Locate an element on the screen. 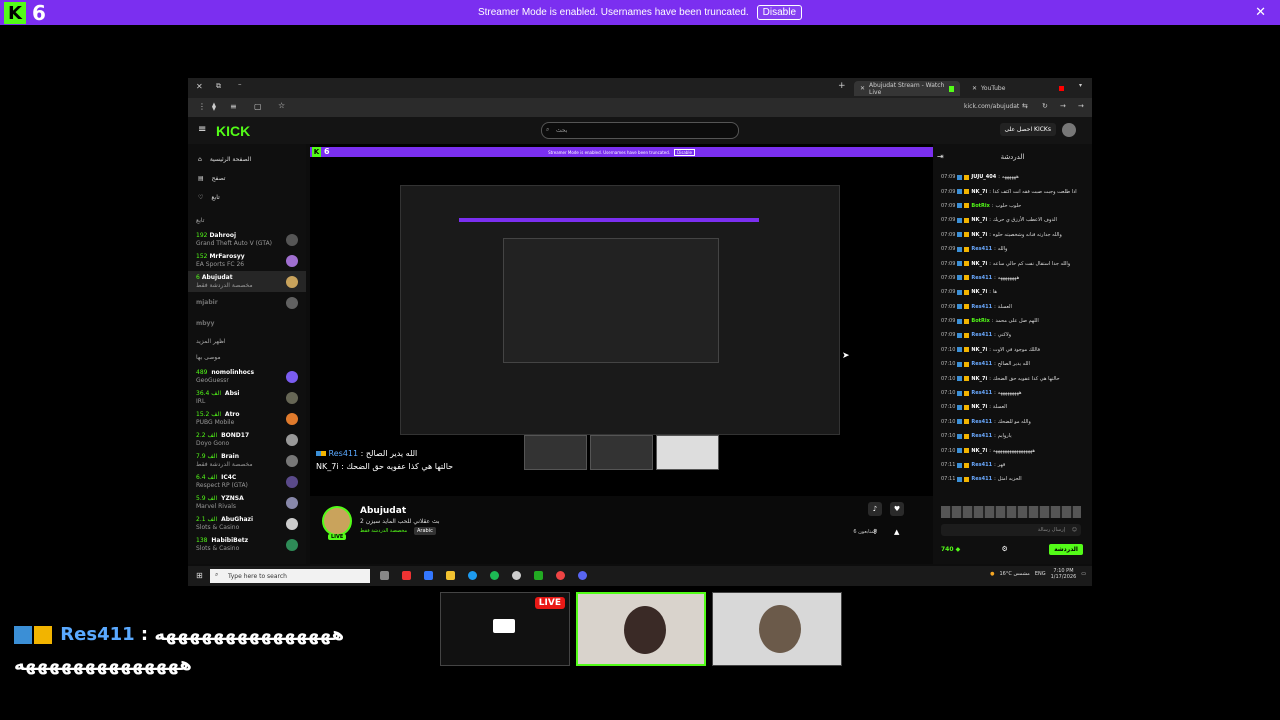 Image resolution: width=1280 pixels, height=720 pixels. list-item: 2.1 الف AbuGhazi Slots & Casino is located at coordinates (247, 523).